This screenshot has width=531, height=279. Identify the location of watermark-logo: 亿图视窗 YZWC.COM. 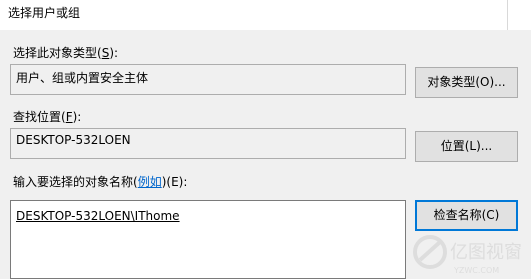
(467, 255).